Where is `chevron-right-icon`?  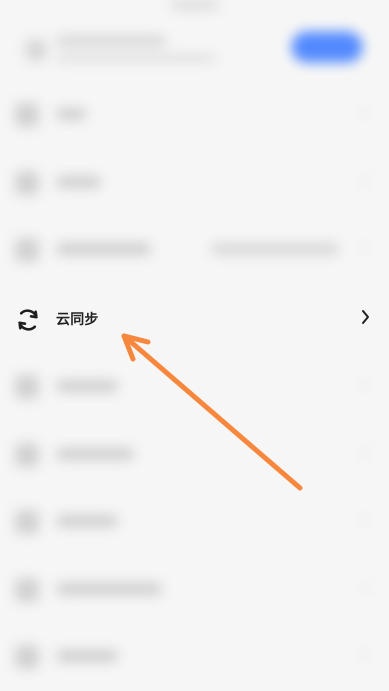 chevron-right-icon is located at coordinates (366, 317).